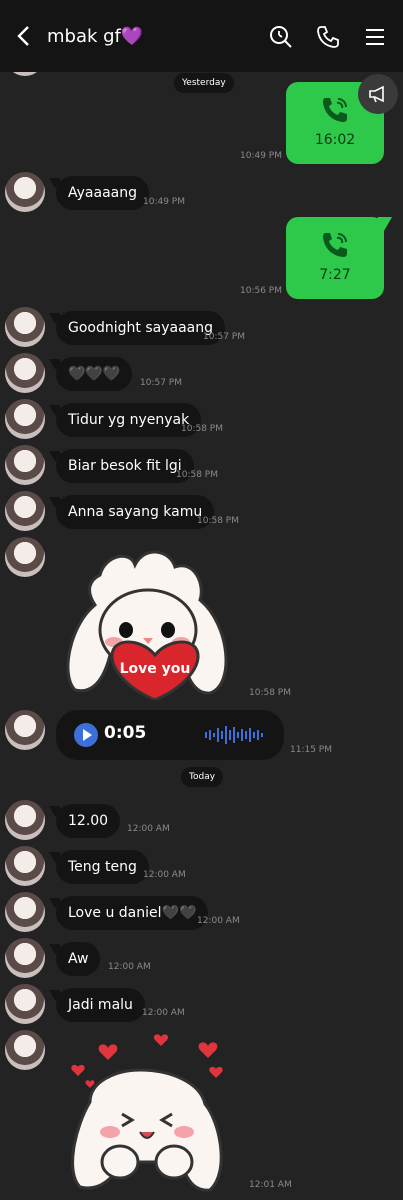 Image resolution: width=403 pixels, height=1200 pixels. Describe the element at coordinates (328, 37) in the screenshot. I see `phone-icon` at that location.